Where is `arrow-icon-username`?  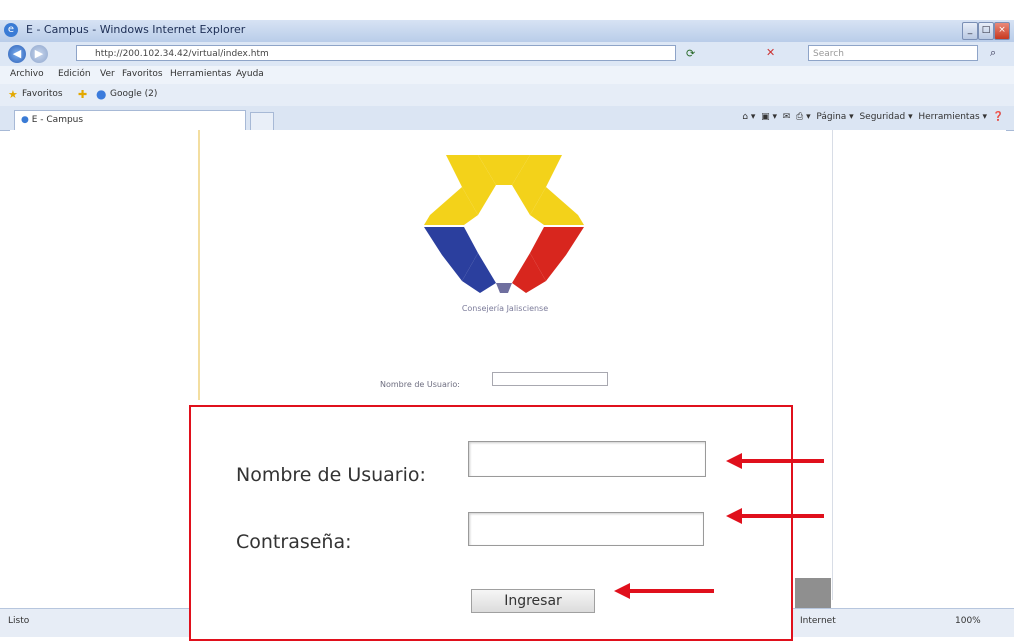
arrow-icon-username is located at coordinates (775, 461).